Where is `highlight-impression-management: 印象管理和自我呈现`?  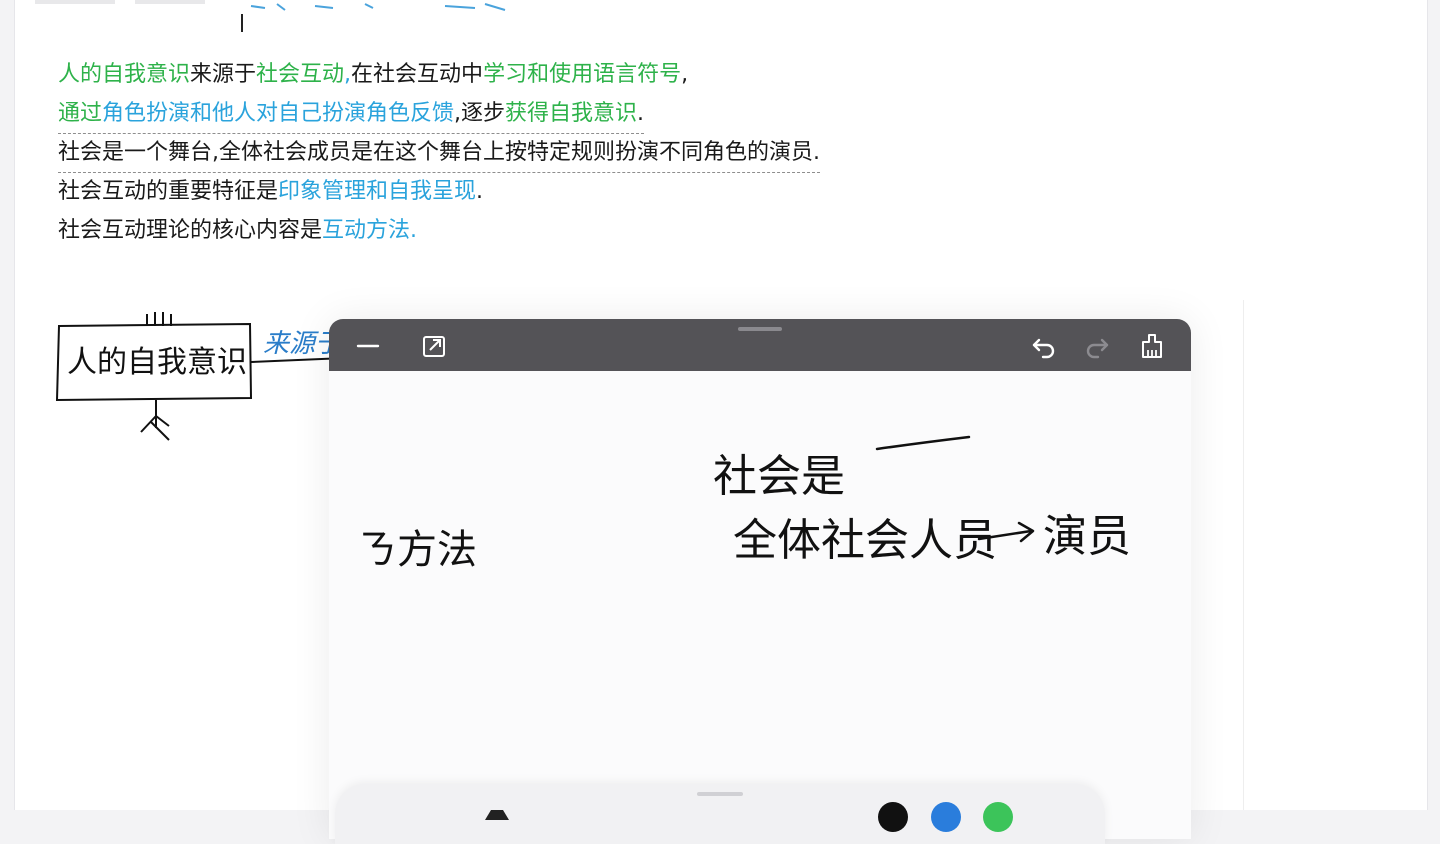 highlight-impression-management: 印象管理和自我呈现 is located at coordinates (377, 191).